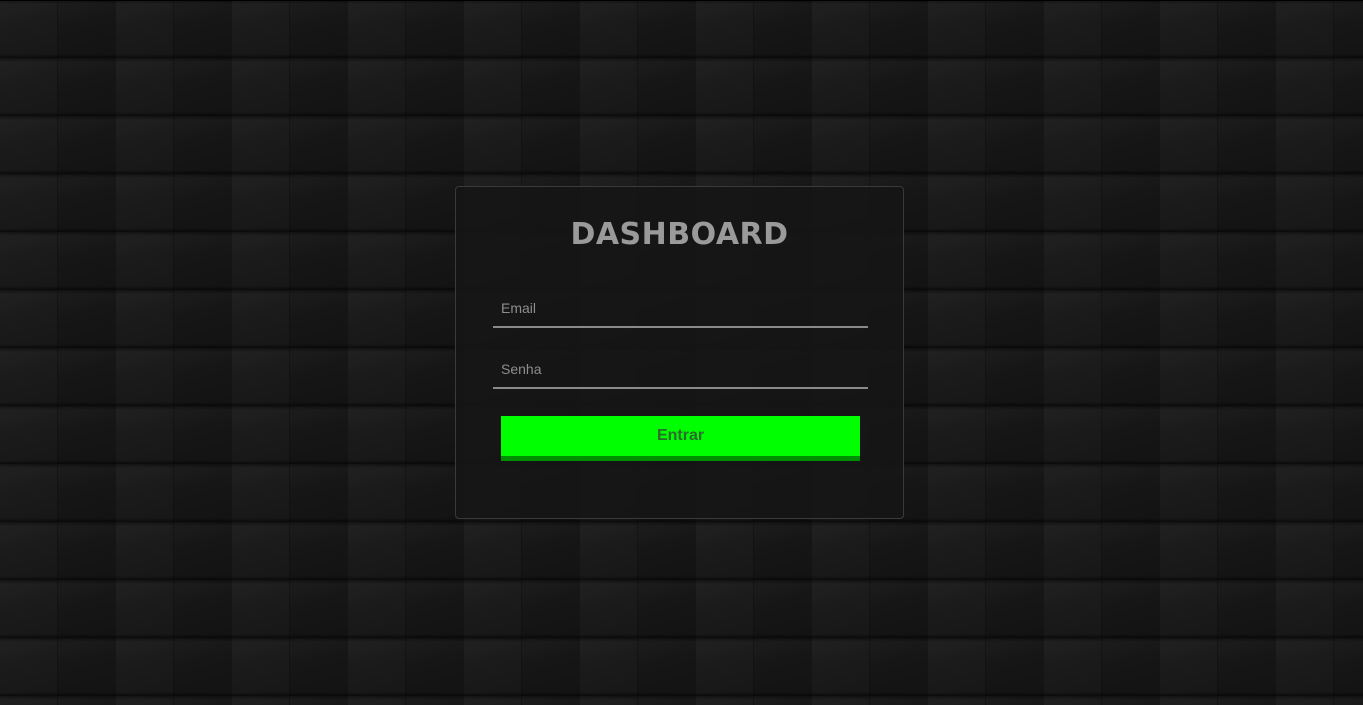 Image resolution: width=1363 pixels, height=705 pixels. I want to click on email-field, so click(680, 309).